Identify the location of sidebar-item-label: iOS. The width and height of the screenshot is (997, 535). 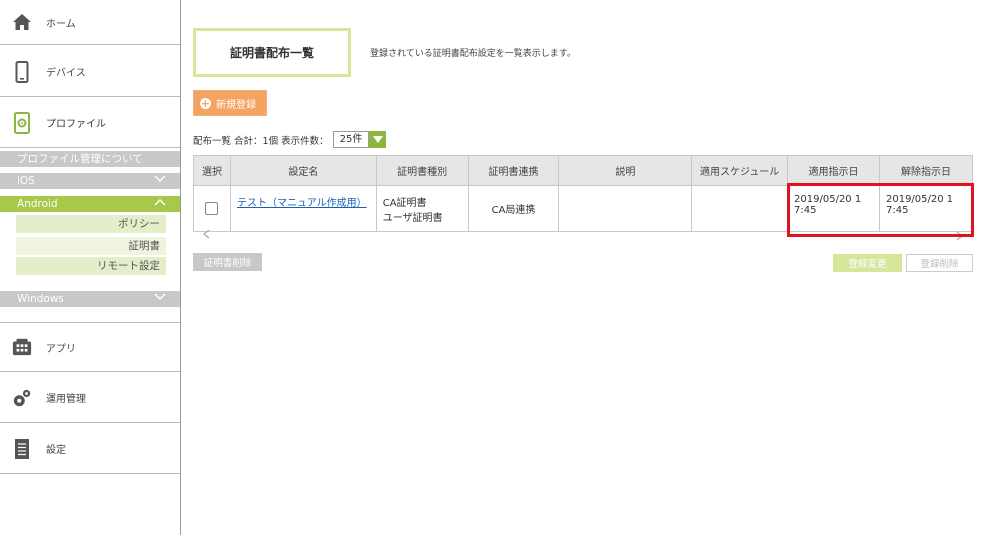
(26, 181).